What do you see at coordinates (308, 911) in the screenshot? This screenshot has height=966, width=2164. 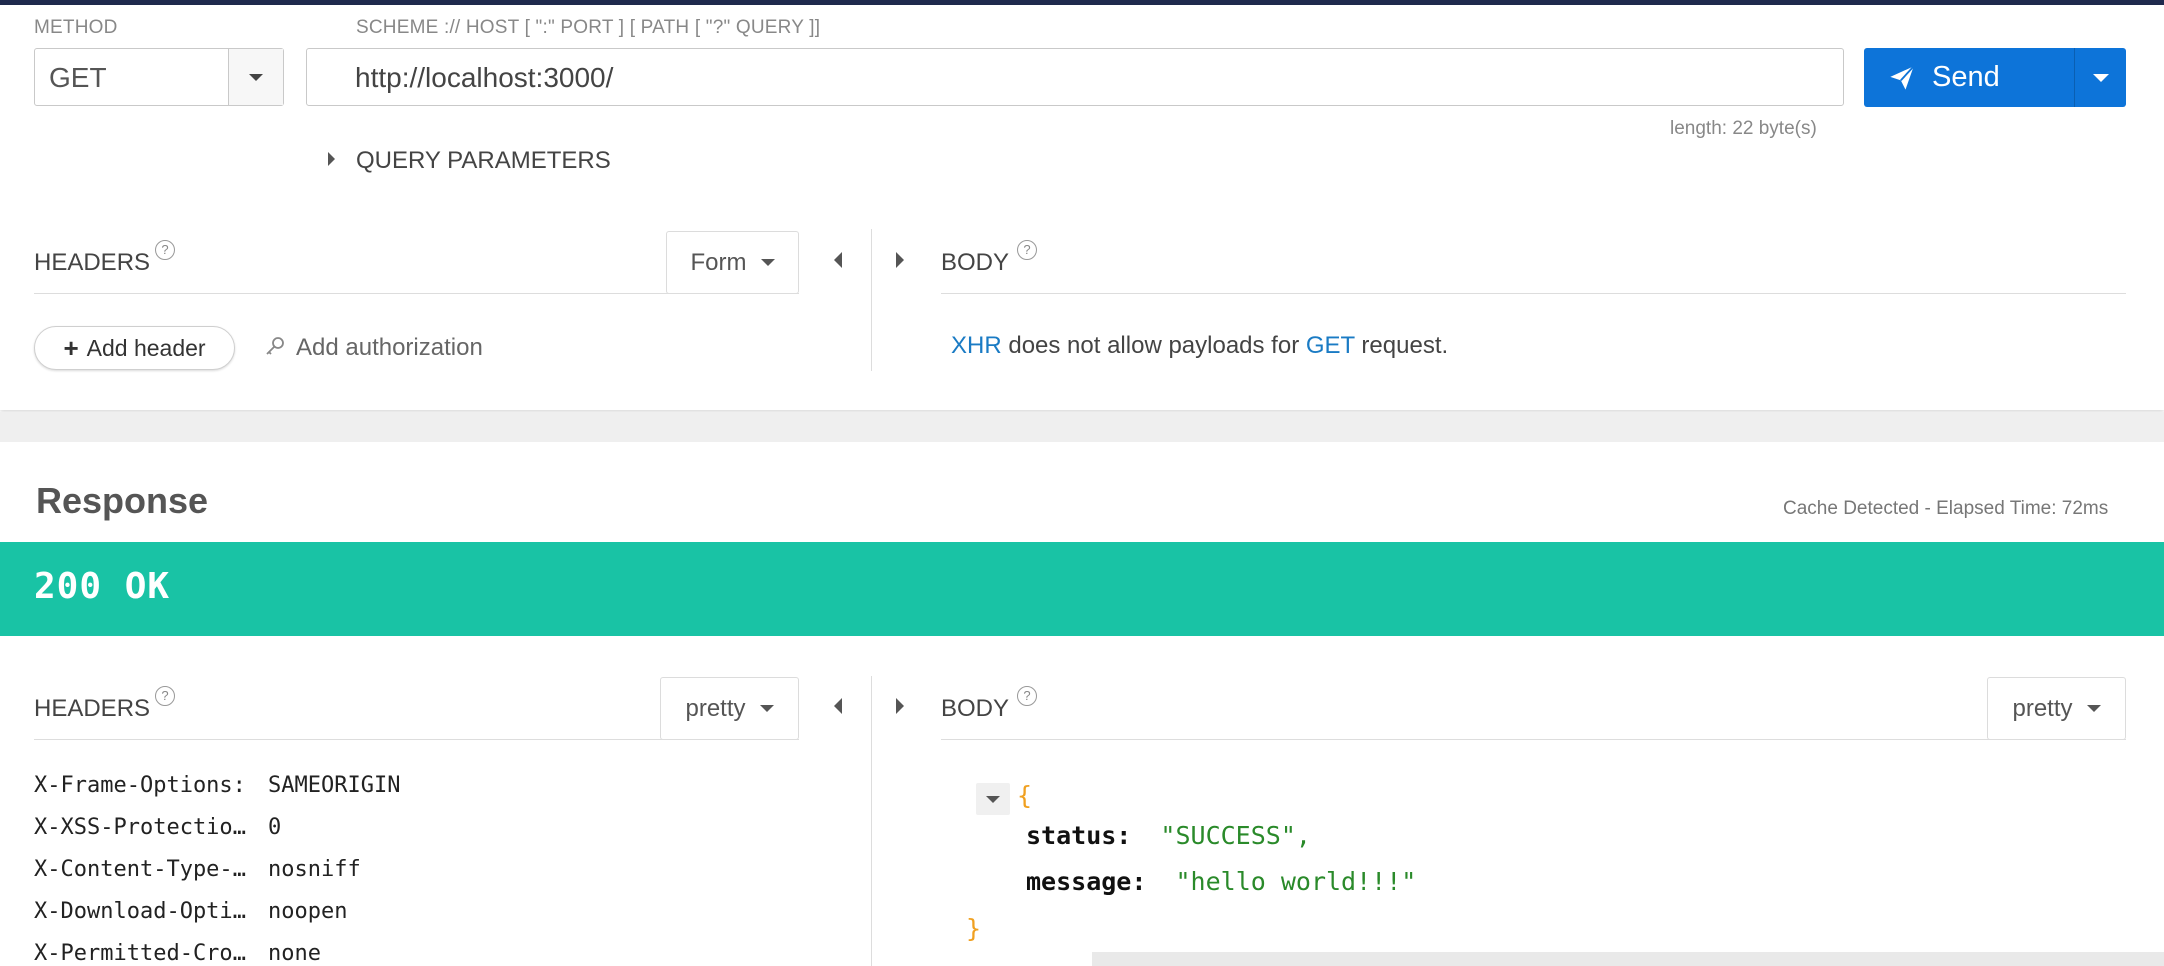 I see `header-value: noopen` at bounding box center [308, 911].